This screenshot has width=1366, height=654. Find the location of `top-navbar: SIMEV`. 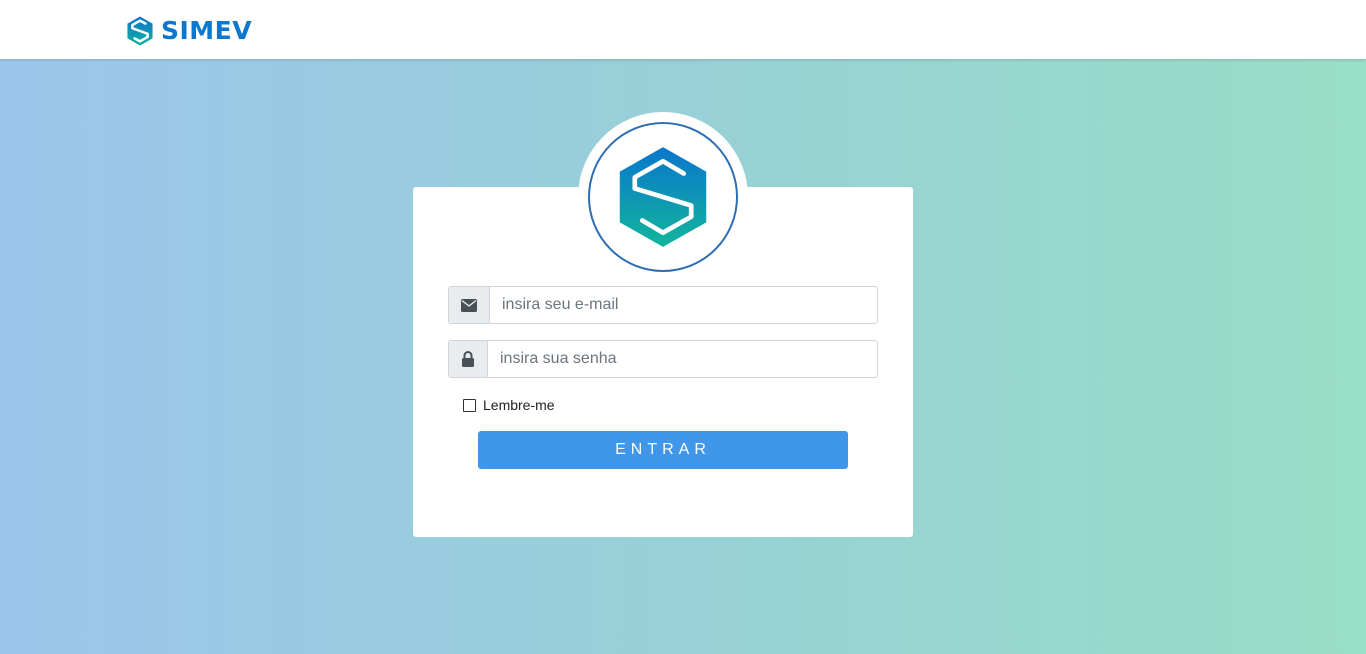

top-navbar: SIMEV is located at coordinates (683, 29).